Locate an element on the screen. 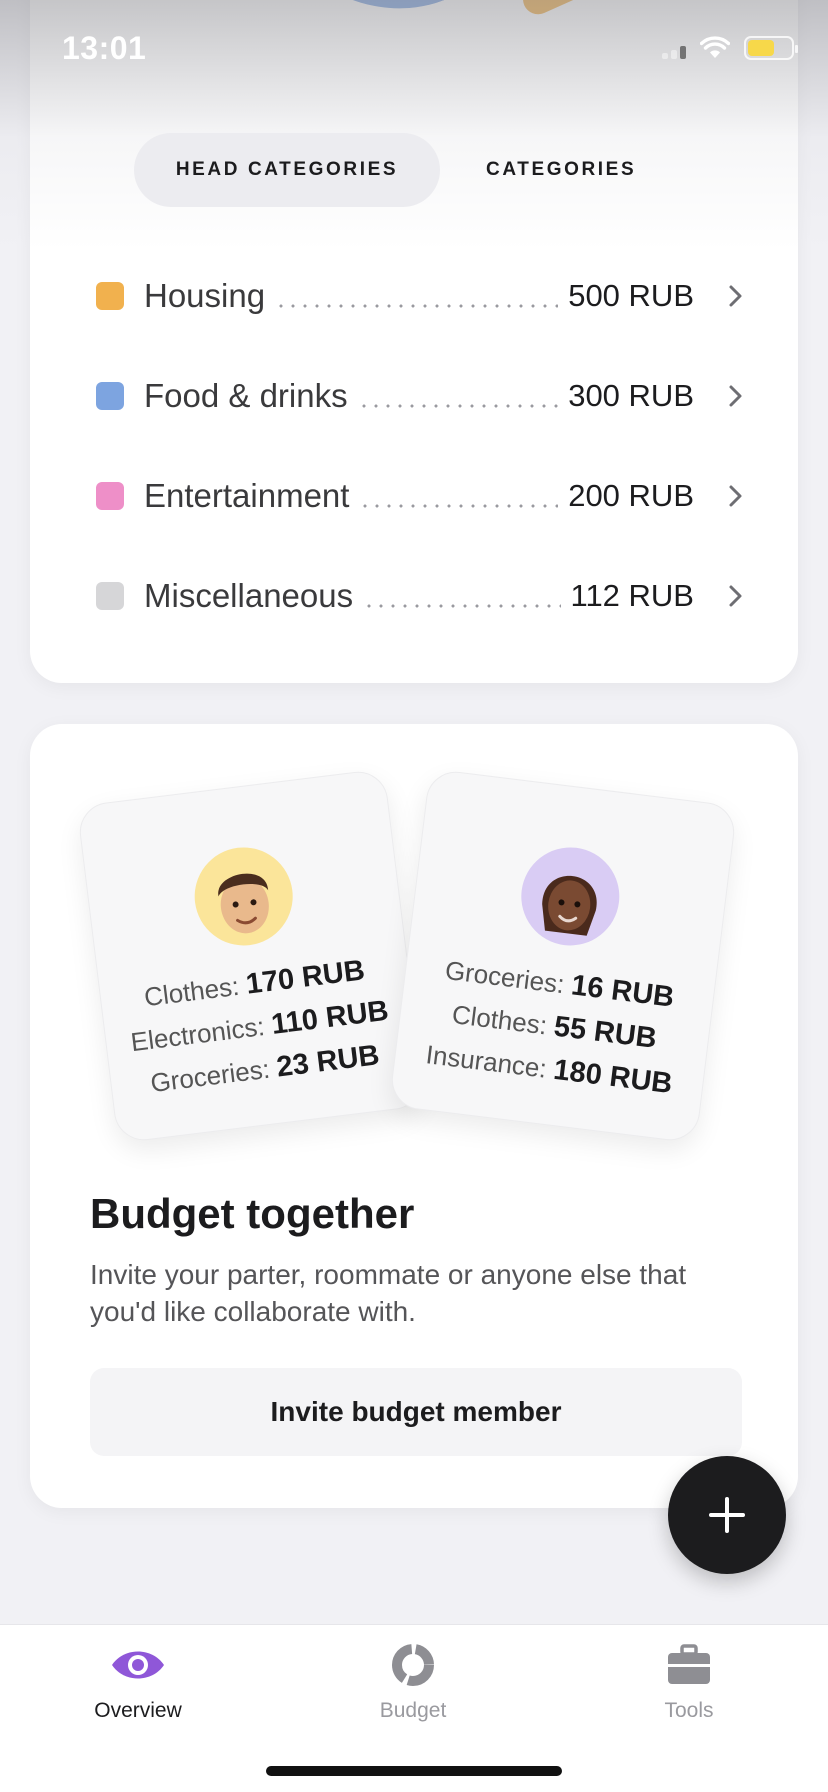 The image size is (828, 1792). briefcase-icon is located at coordinates (689, 1665).